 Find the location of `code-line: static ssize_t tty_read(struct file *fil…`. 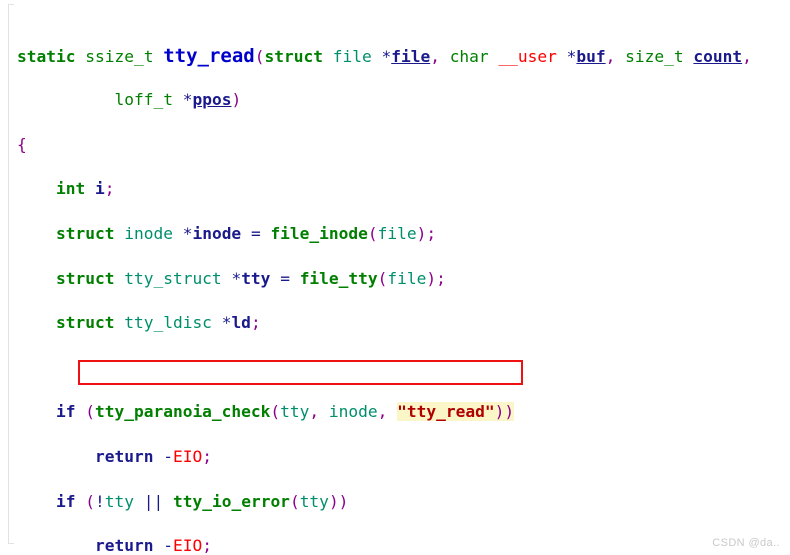

code-line: static ssize_t tty_read(struct file *fil… is located at coordinates (384, 55).